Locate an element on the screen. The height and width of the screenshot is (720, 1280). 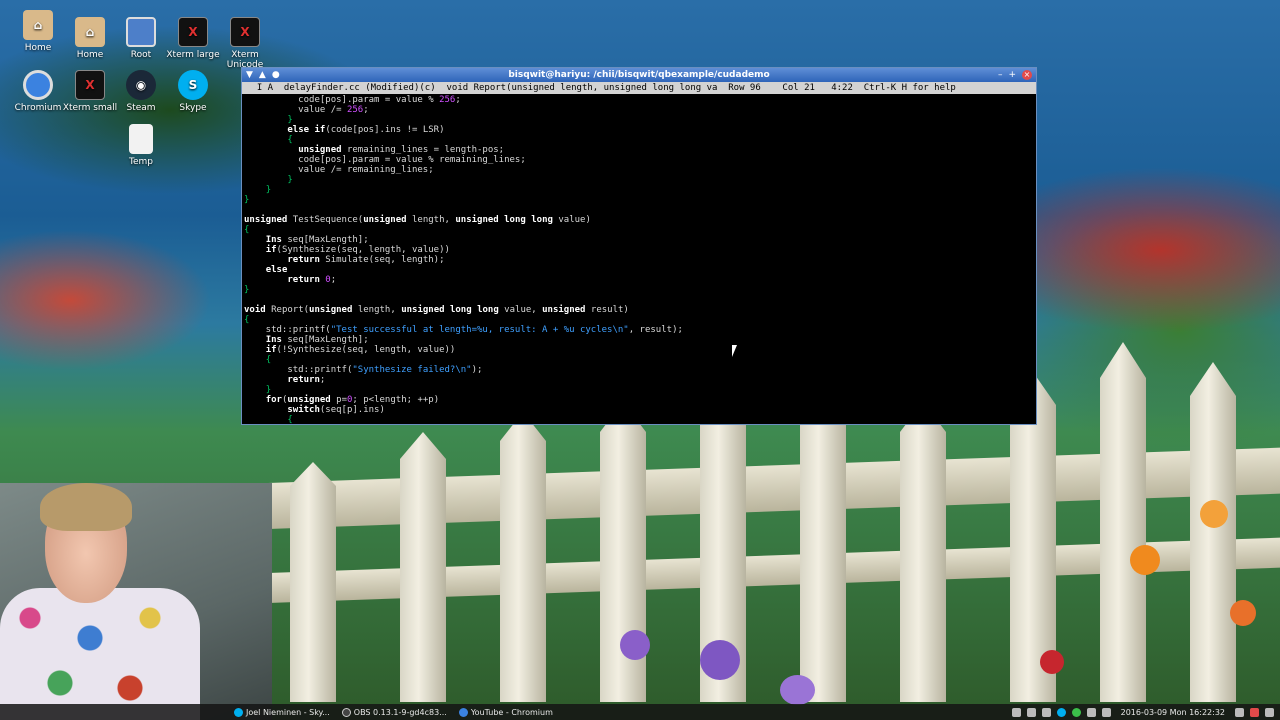
webcam-person-hair is located at coordinates (86, 507).